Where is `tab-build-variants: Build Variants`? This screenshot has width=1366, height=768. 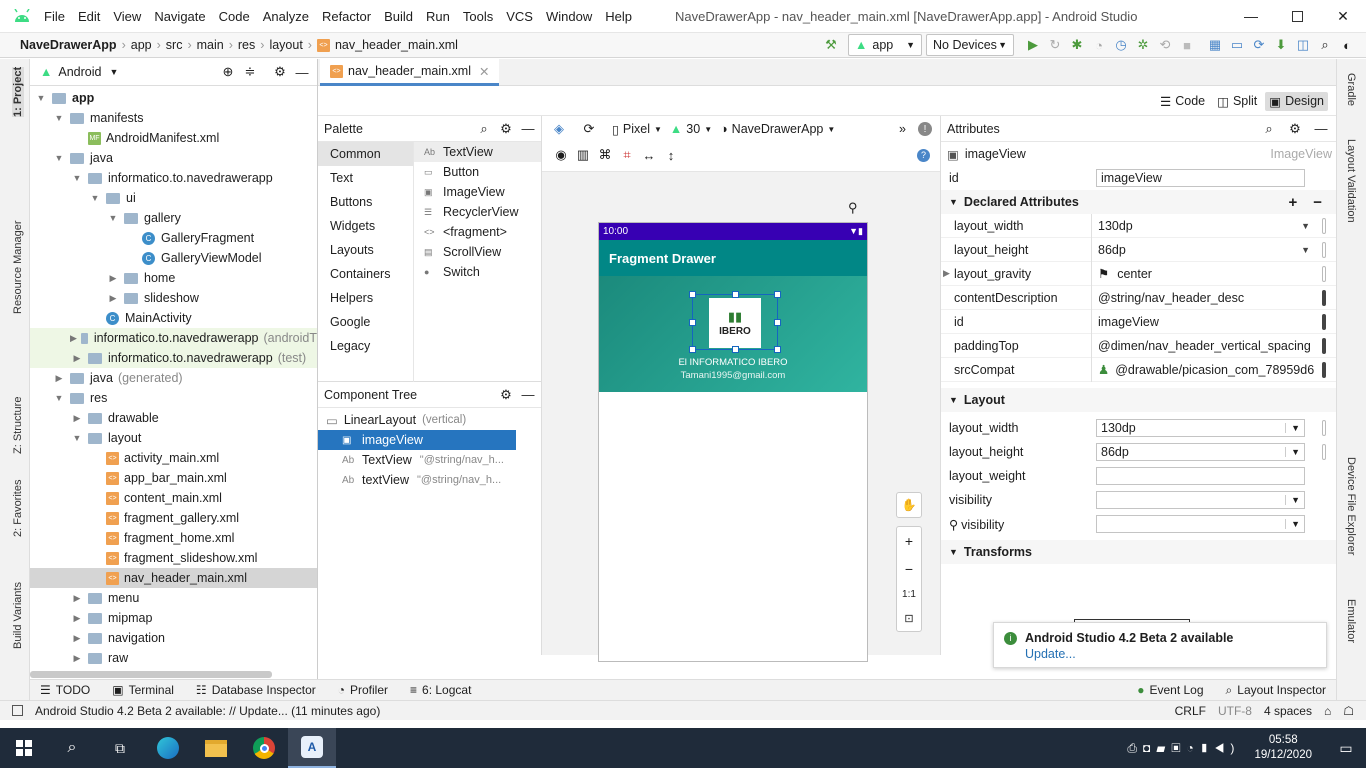
tab-build-variants: Build Variants is located at coordinates (18, 615).